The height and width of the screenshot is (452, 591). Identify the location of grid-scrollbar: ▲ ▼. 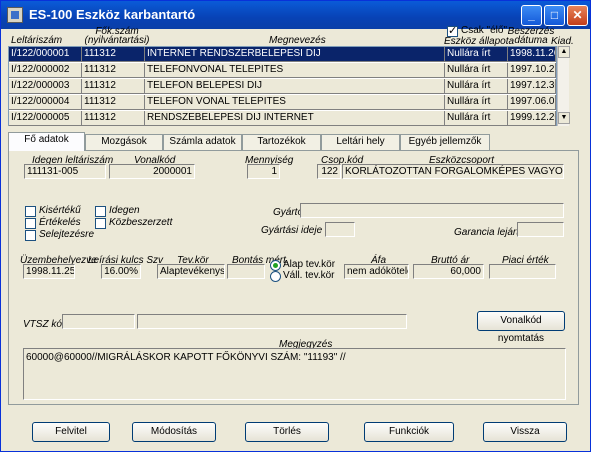
(563, 86).